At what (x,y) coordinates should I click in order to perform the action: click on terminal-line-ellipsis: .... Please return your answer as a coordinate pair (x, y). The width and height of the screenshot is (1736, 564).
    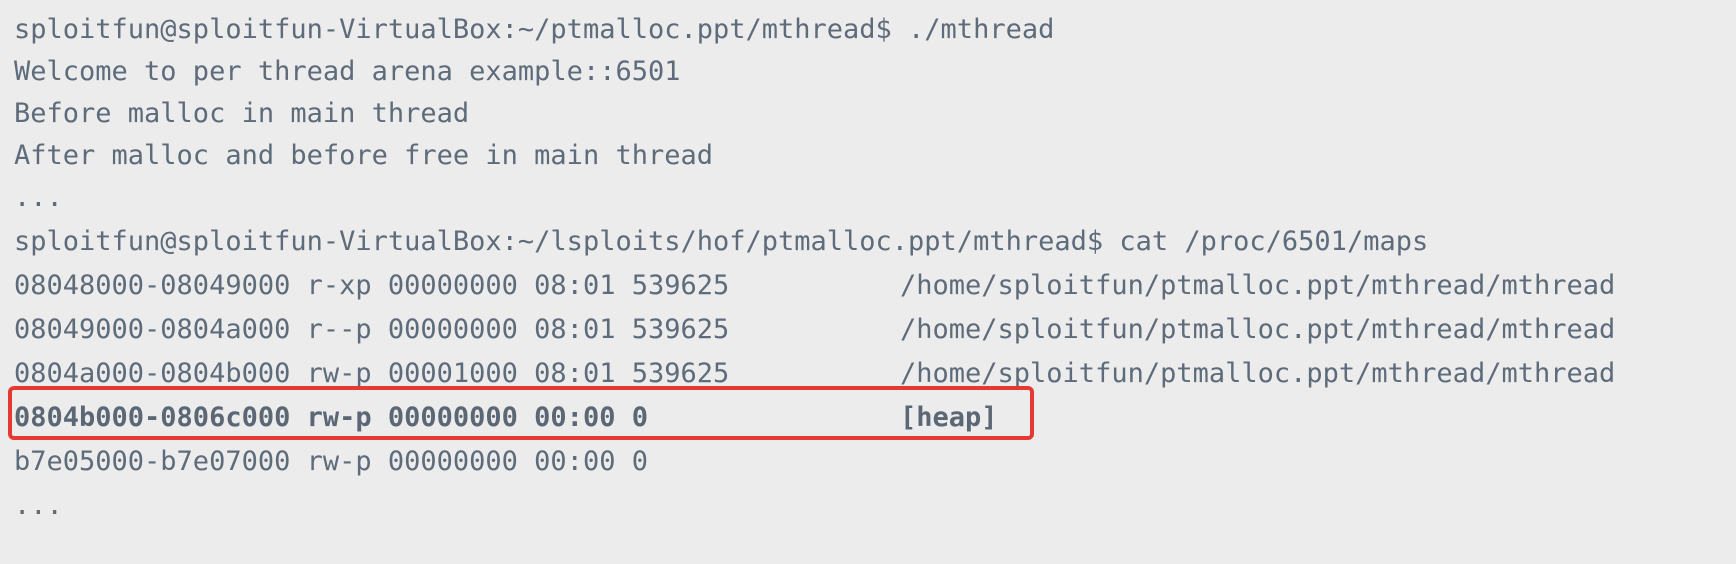
    Looking at the image, I should click on (38, 197).